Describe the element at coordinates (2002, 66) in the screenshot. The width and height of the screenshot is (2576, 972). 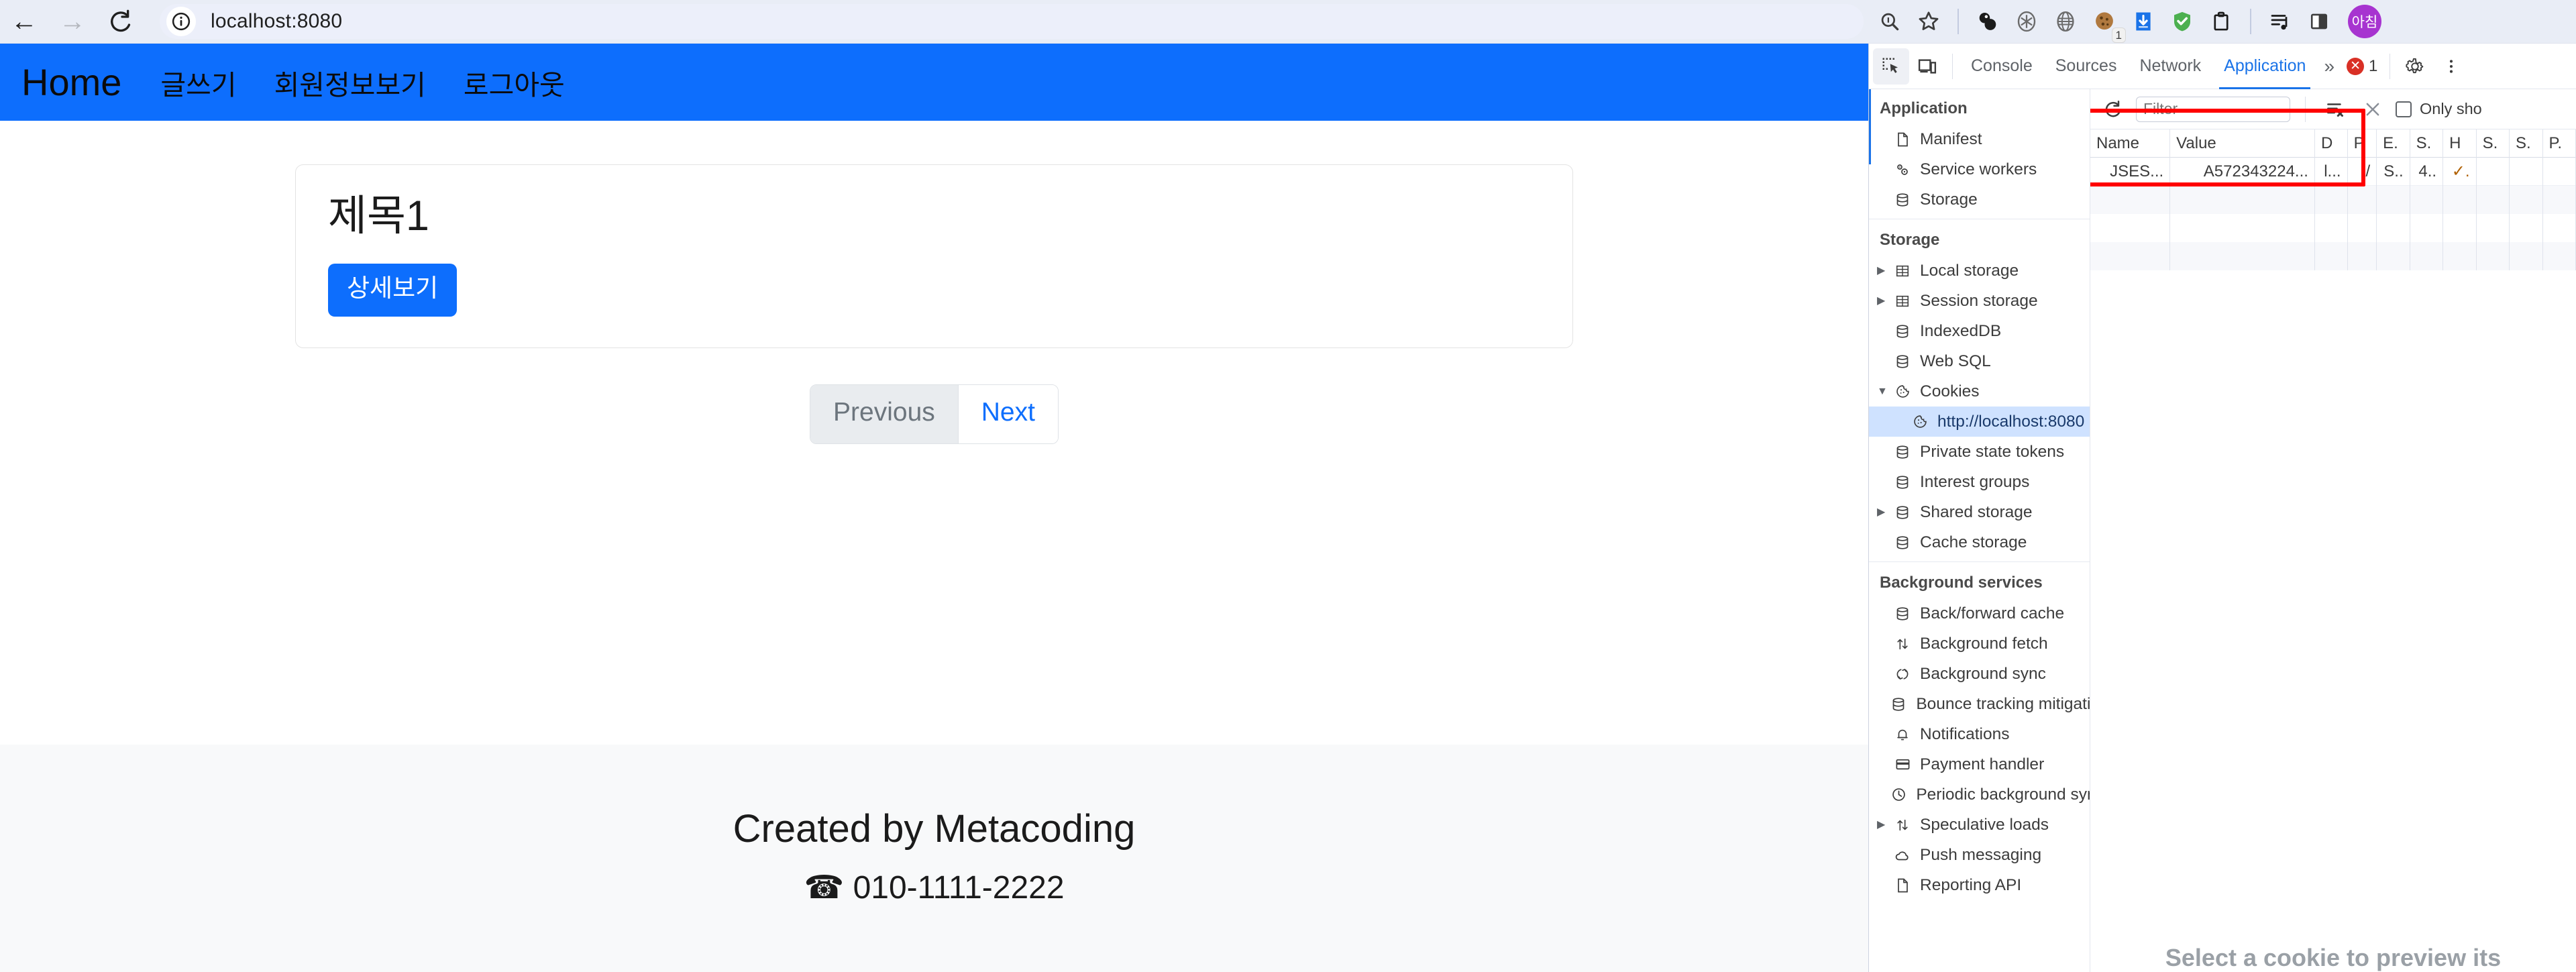
I see `tab-console: Console` at that location.